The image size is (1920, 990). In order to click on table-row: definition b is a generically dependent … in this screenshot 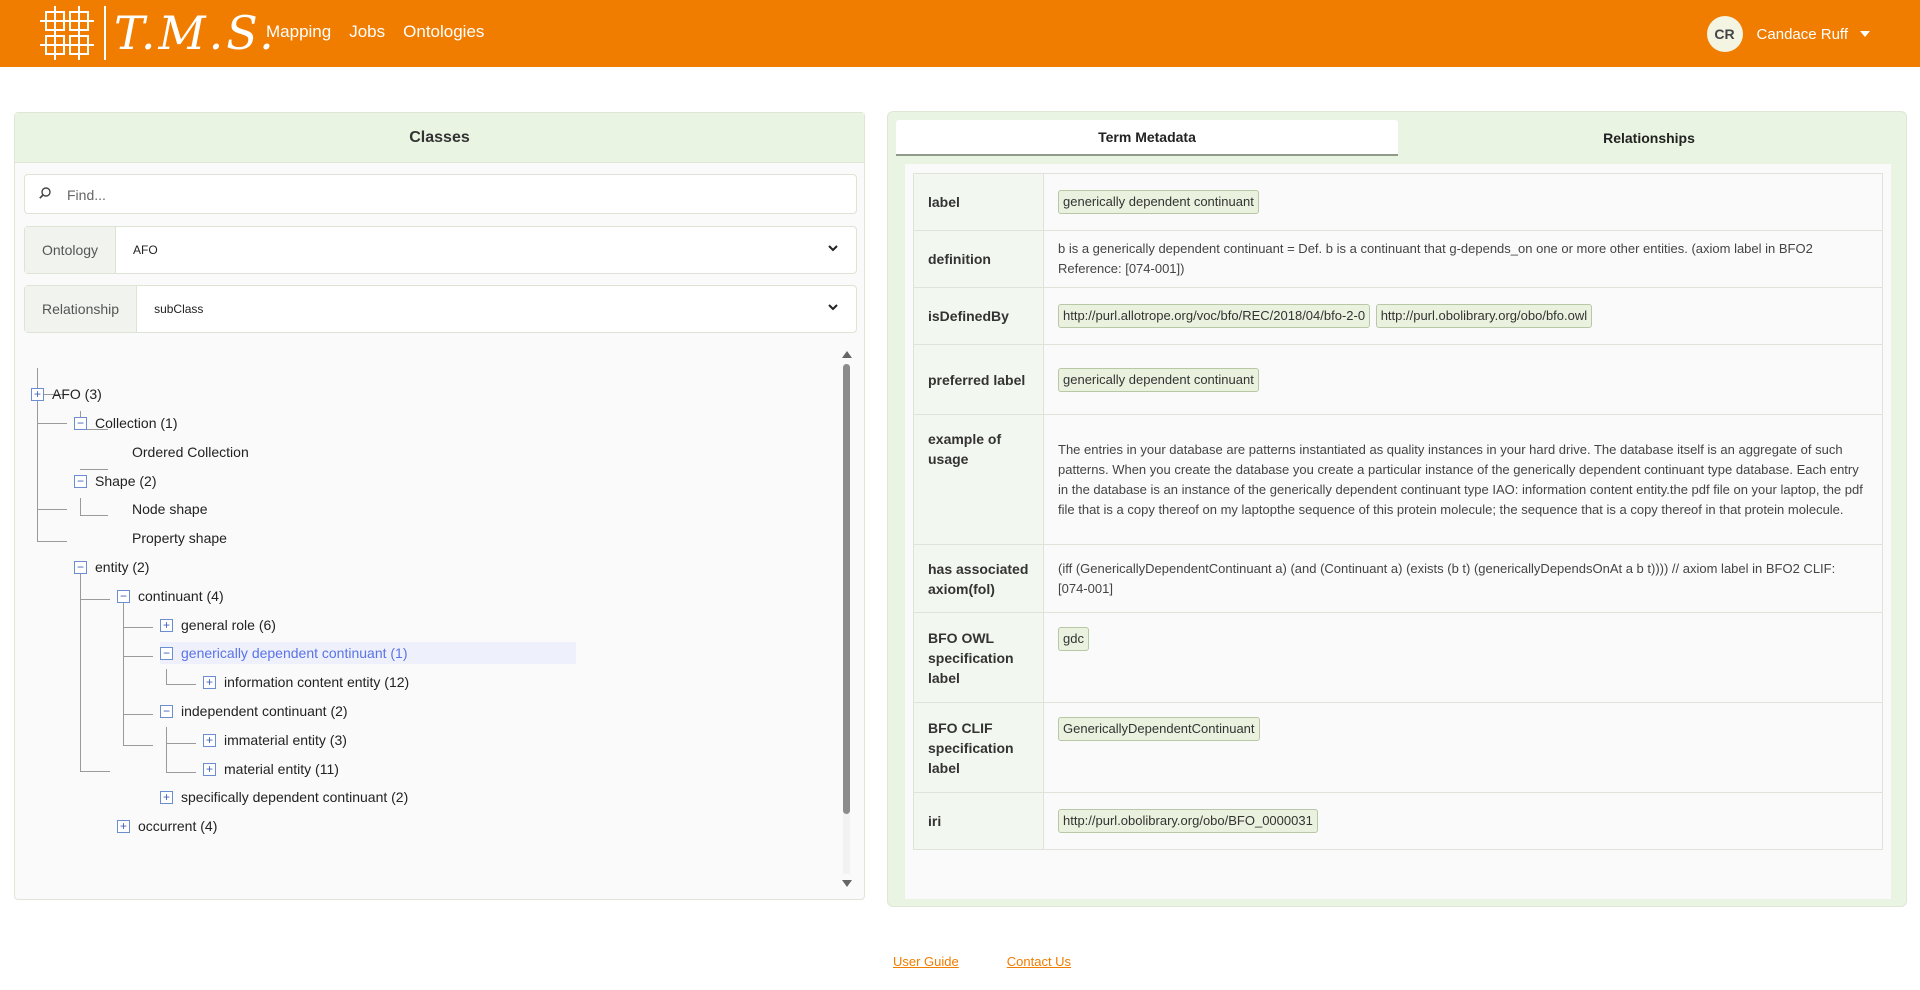, I will do `click(1398, 259)`.